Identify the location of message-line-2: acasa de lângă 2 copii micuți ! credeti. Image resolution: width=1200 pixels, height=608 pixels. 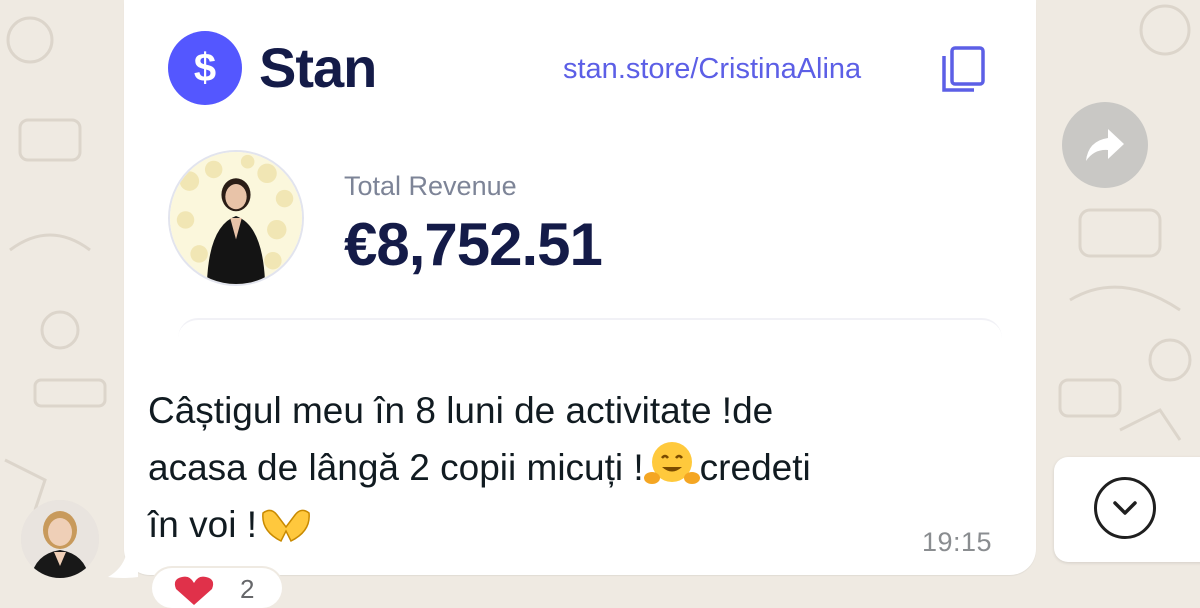
(578, 467).